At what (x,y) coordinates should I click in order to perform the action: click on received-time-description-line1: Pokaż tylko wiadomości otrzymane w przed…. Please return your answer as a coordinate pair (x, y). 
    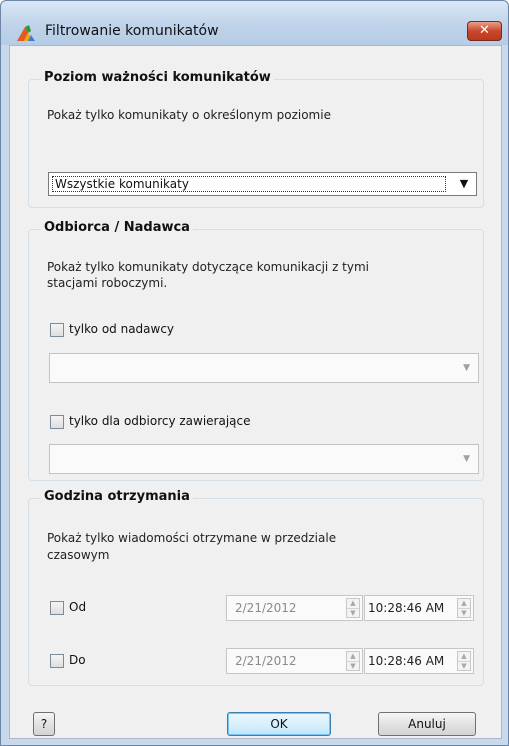
    Looking at the image, I should click on (192, 538).